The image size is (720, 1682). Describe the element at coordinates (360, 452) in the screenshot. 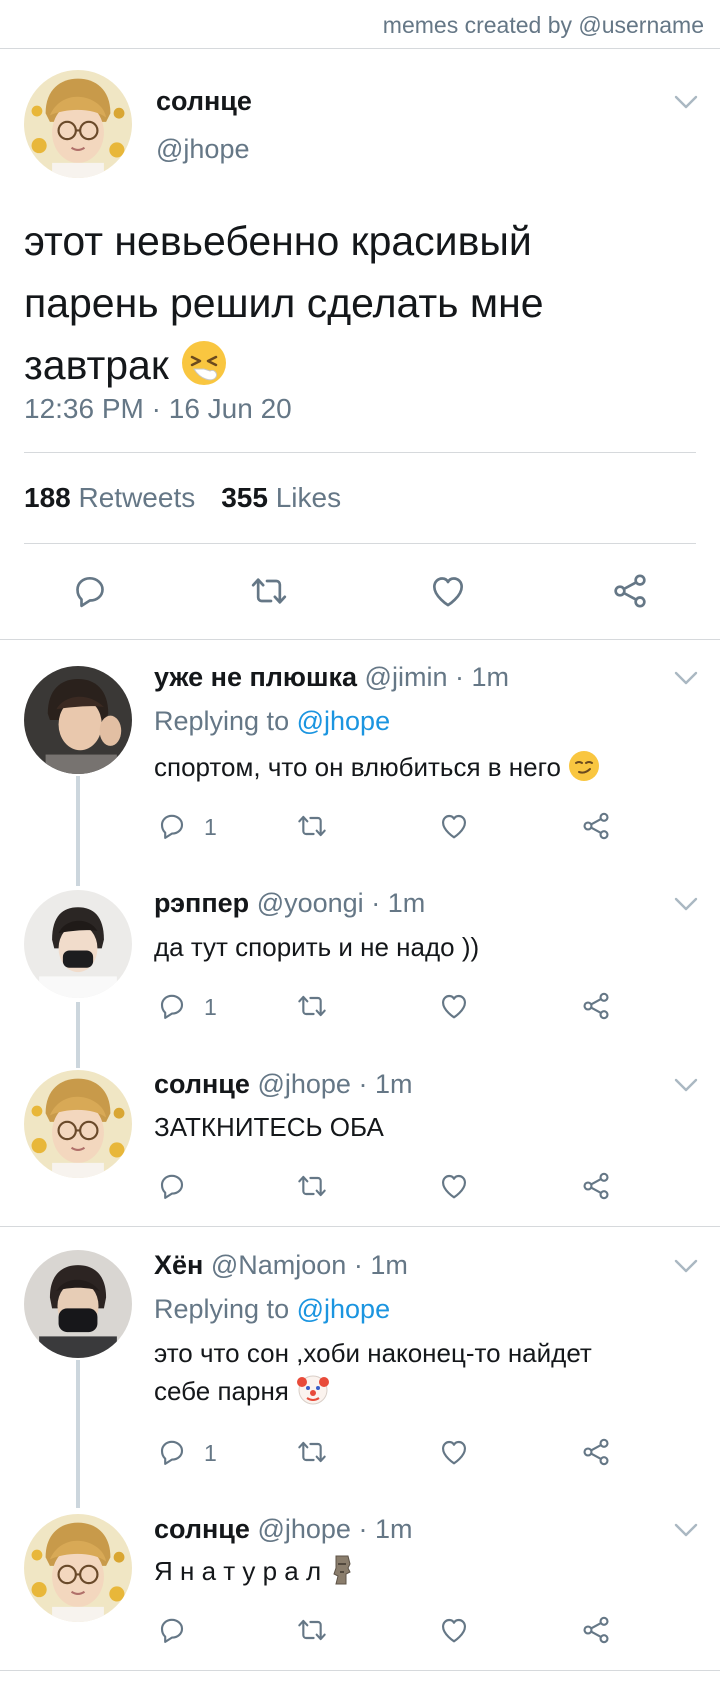

I see `meta-divider` at that location.